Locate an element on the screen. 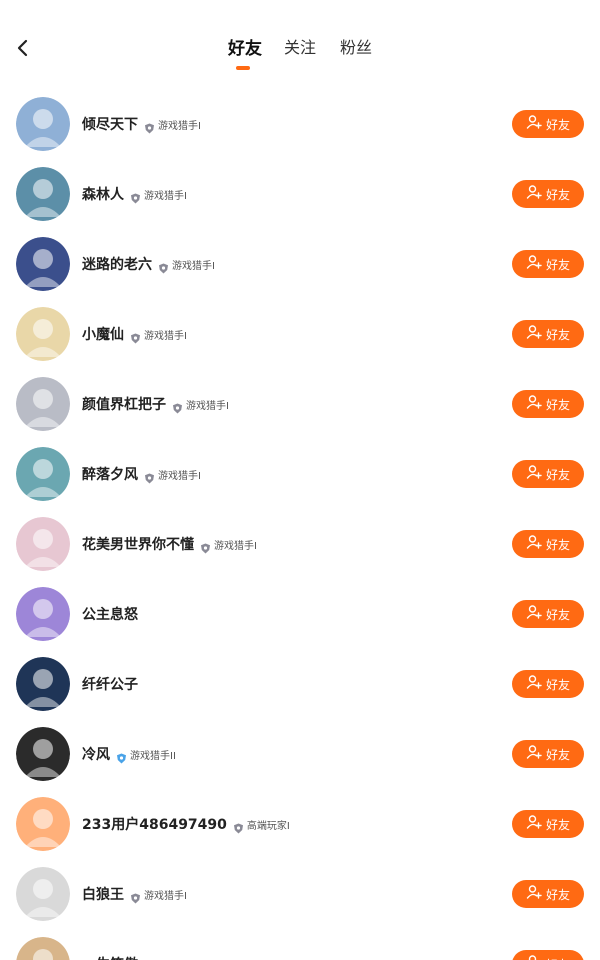 Image resolution: width=600 pixels, height=960 pixels. username: 花美男世界你不懂 is located at coordinates (138, 544).